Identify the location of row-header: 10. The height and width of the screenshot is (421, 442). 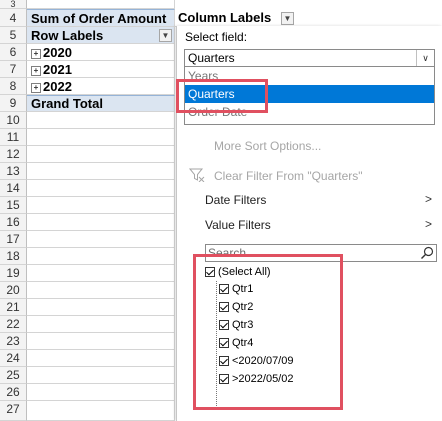
(13, 120).